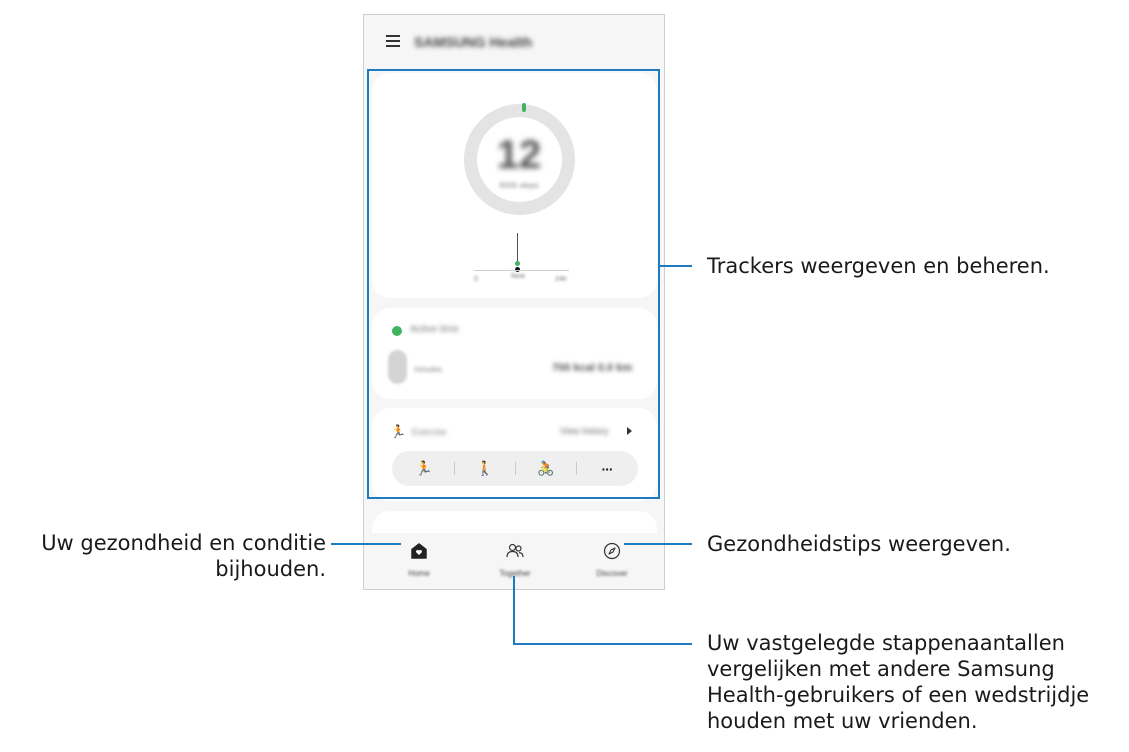 The height and width of the screenshot is (752, 1129). I want to click on trackers-highlight, so click(513, 284).